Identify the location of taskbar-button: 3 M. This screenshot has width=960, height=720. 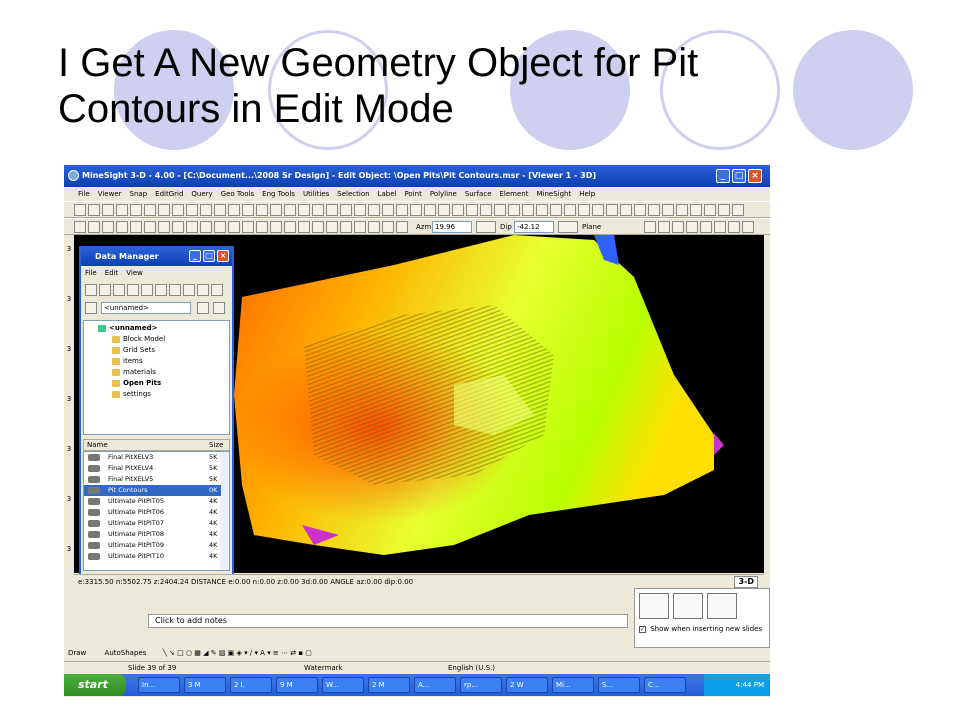
(205, 685).